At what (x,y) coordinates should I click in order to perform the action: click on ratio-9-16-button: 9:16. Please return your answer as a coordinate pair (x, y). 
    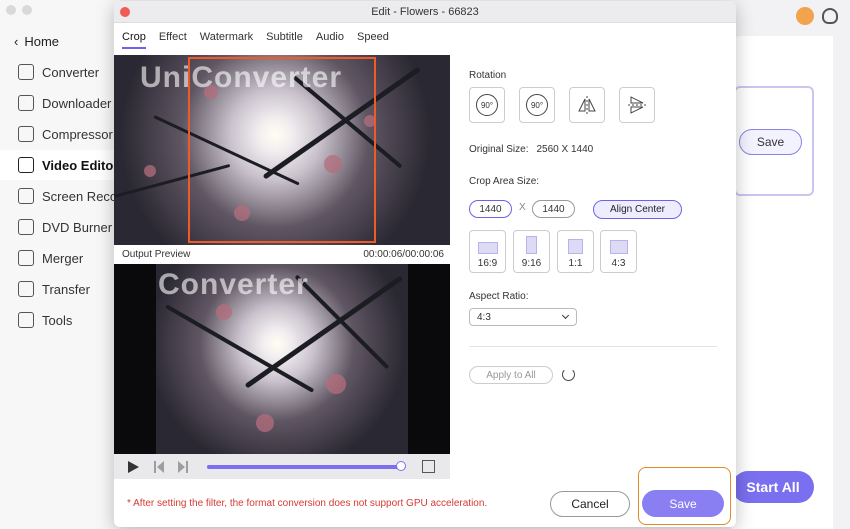
    Looking at the image, I should click on (531, 251).